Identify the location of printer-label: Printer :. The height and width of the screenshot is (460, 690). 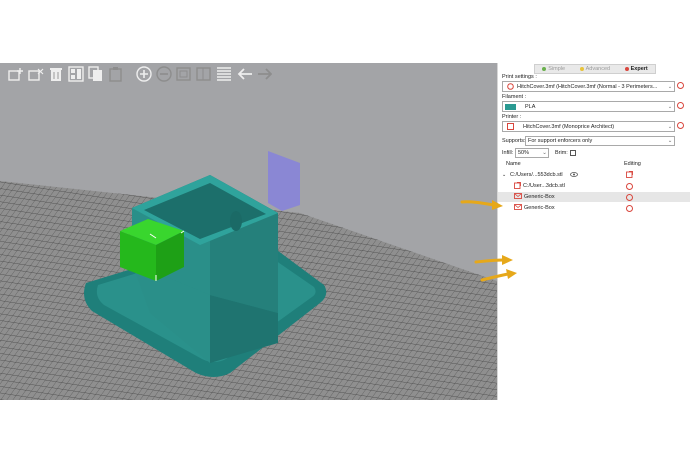
(512, 117).